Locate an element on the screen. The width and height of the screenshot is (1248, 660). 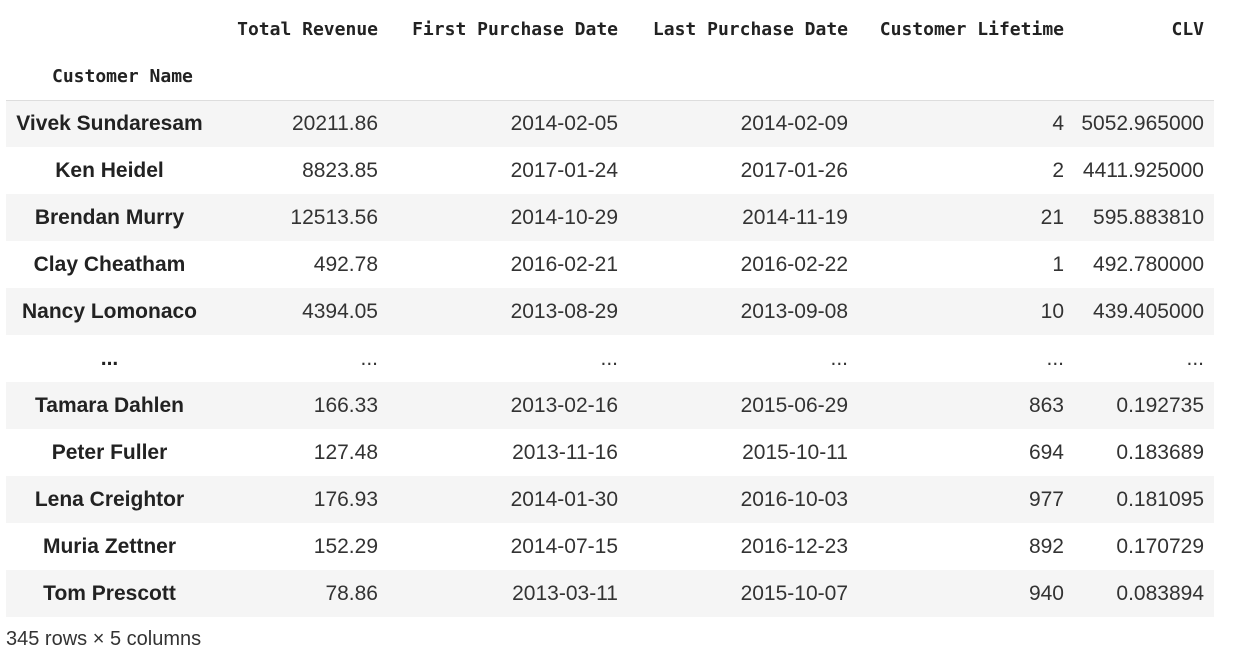
column-header: CLV is located at coordinates (1187, 29).